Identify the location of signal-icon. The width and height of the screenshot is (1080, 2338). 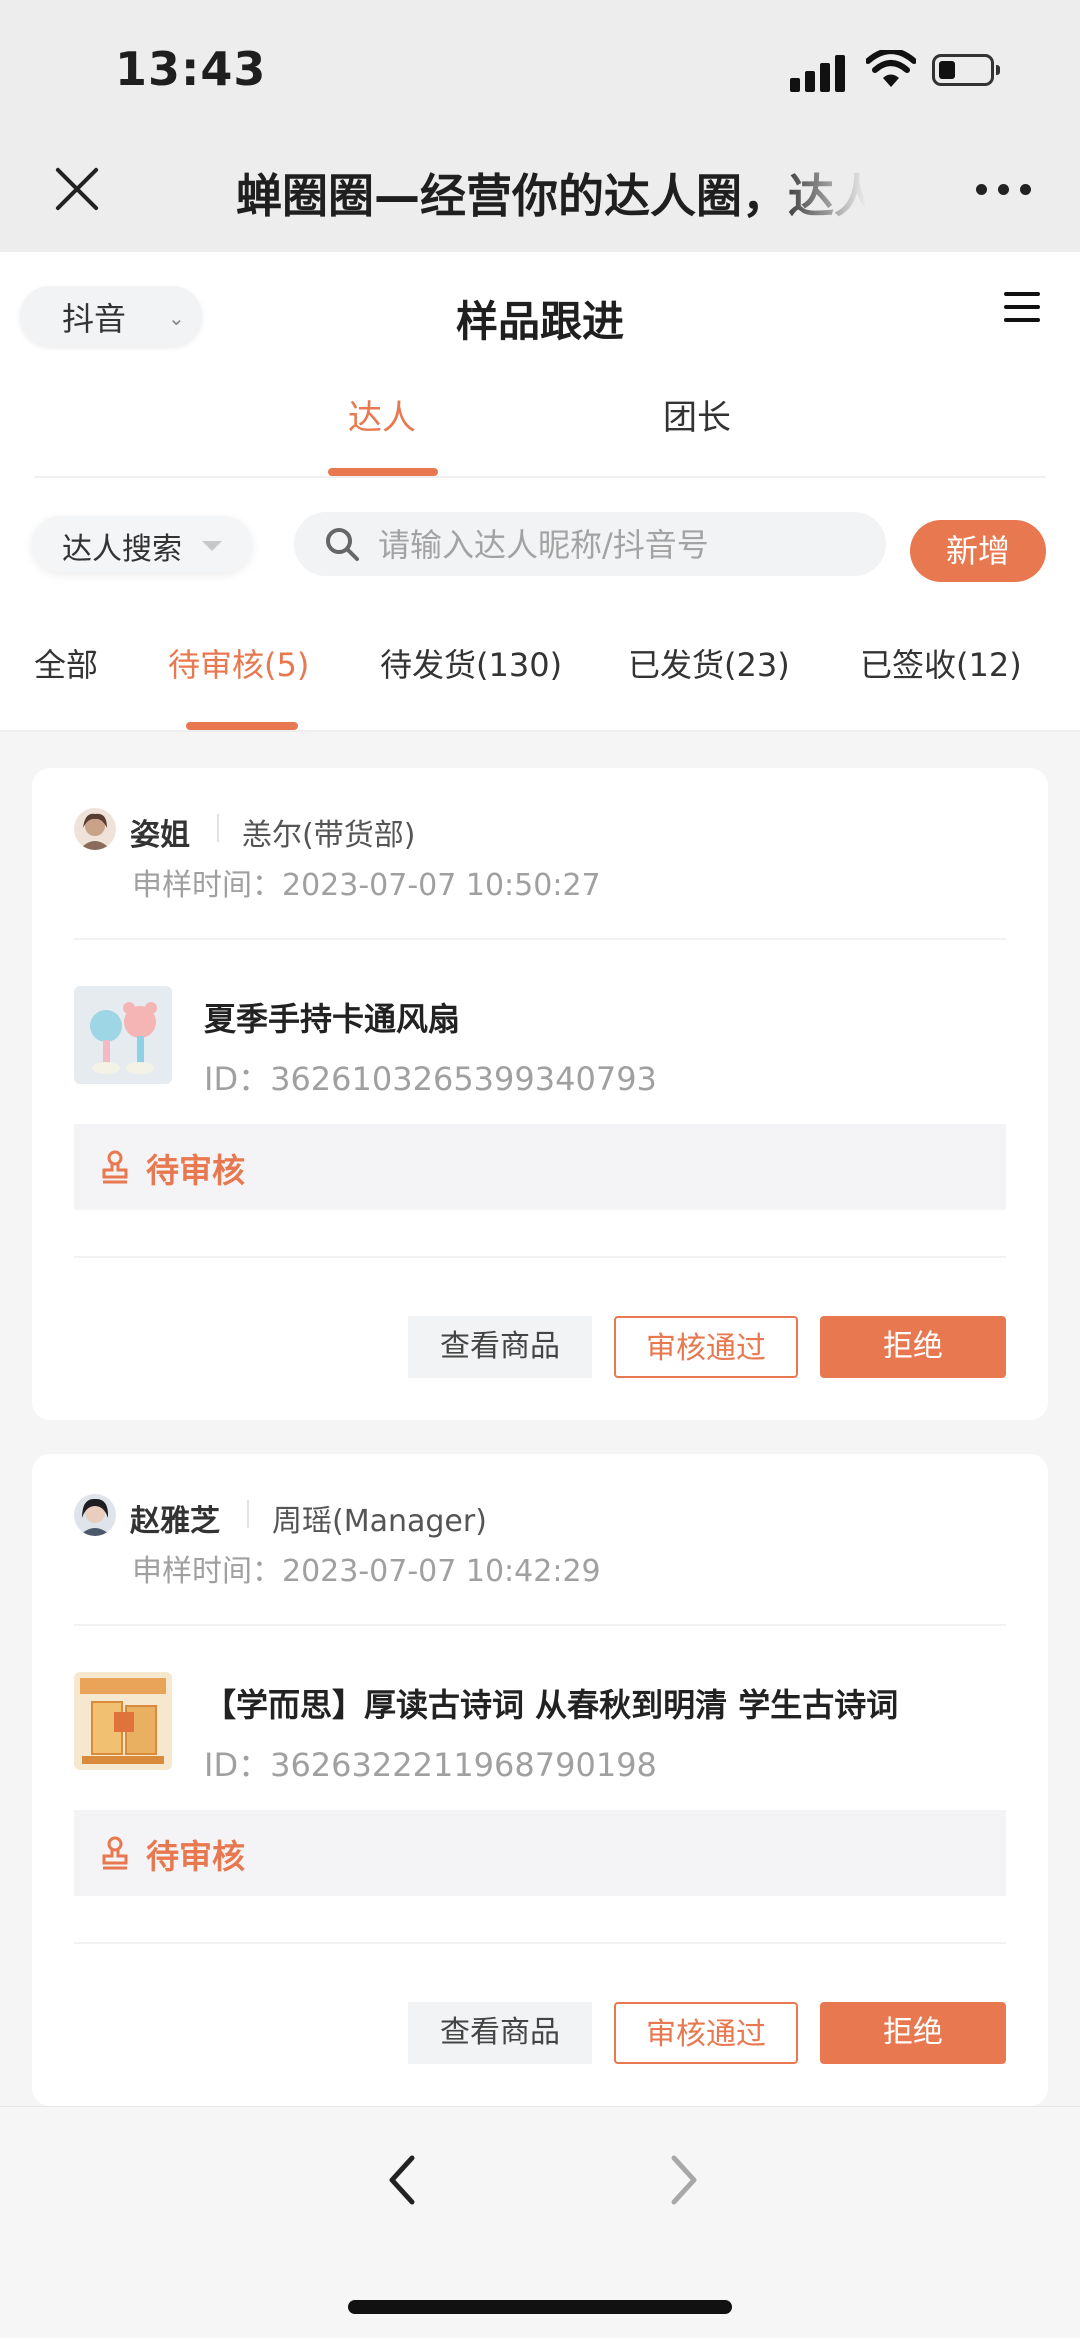
(820, 72).